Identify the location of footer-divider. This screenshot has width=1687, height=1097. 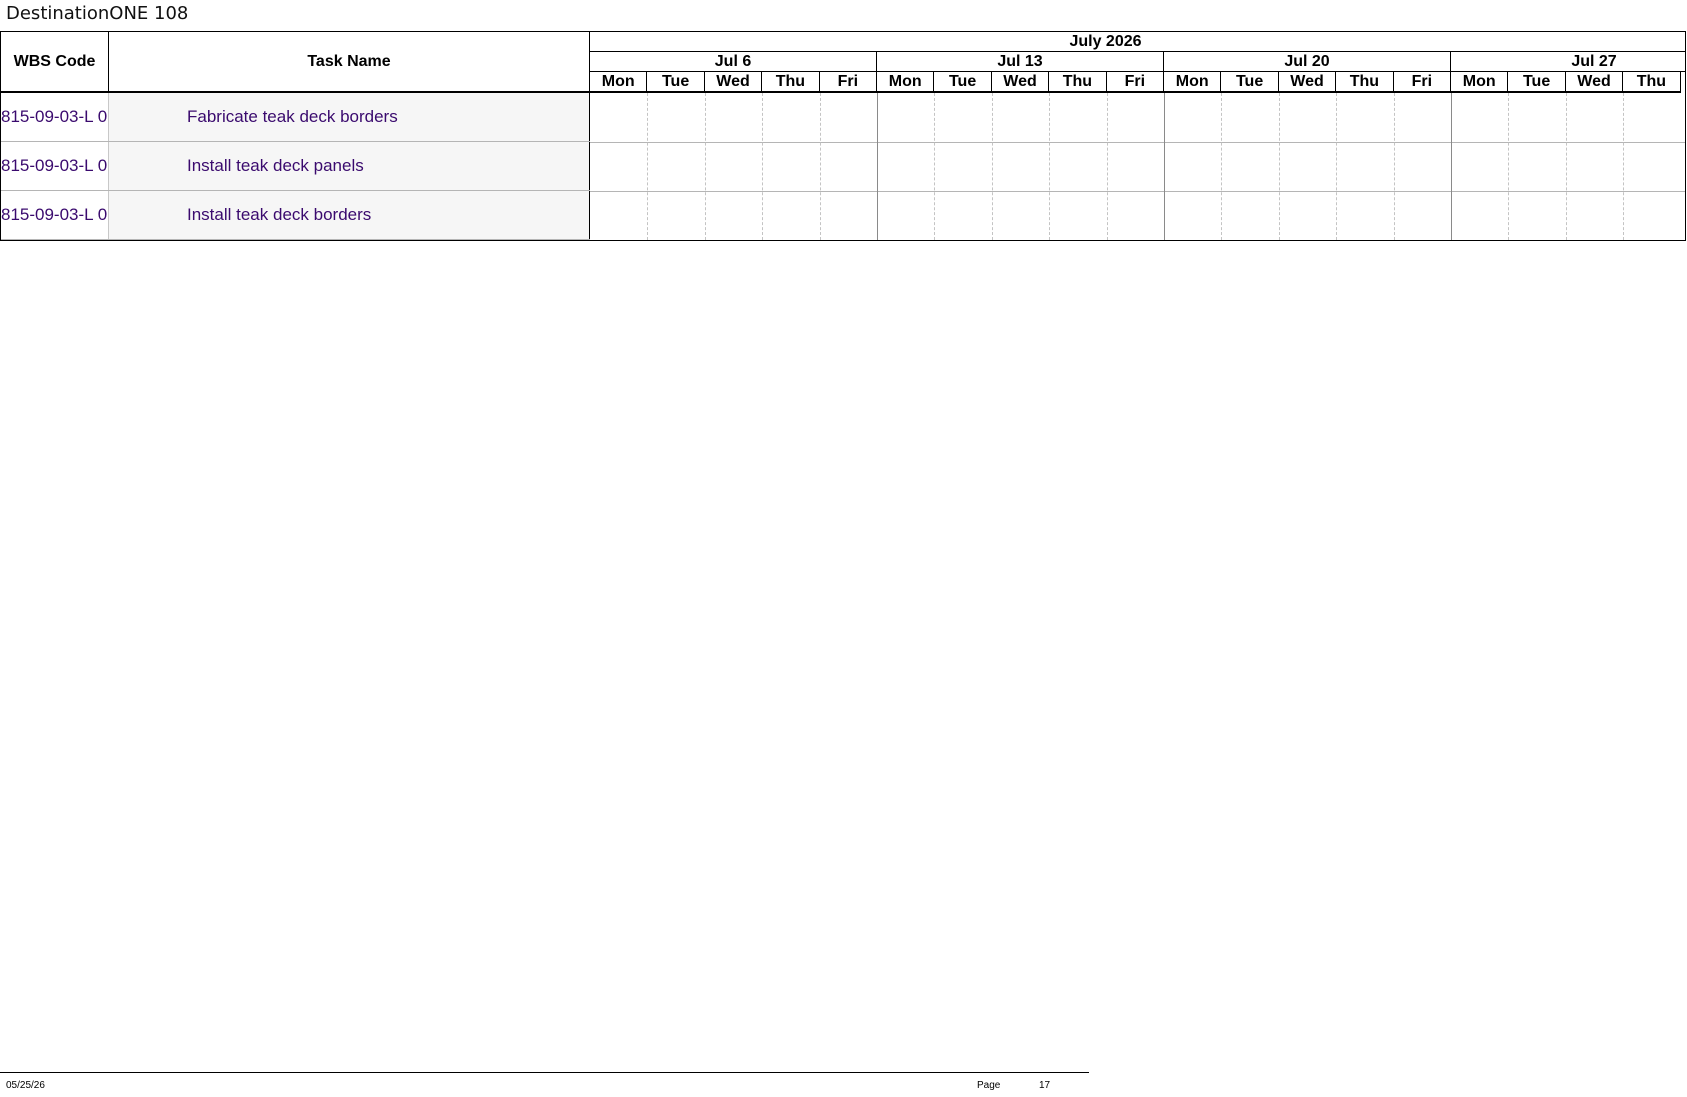
(544, 1072).